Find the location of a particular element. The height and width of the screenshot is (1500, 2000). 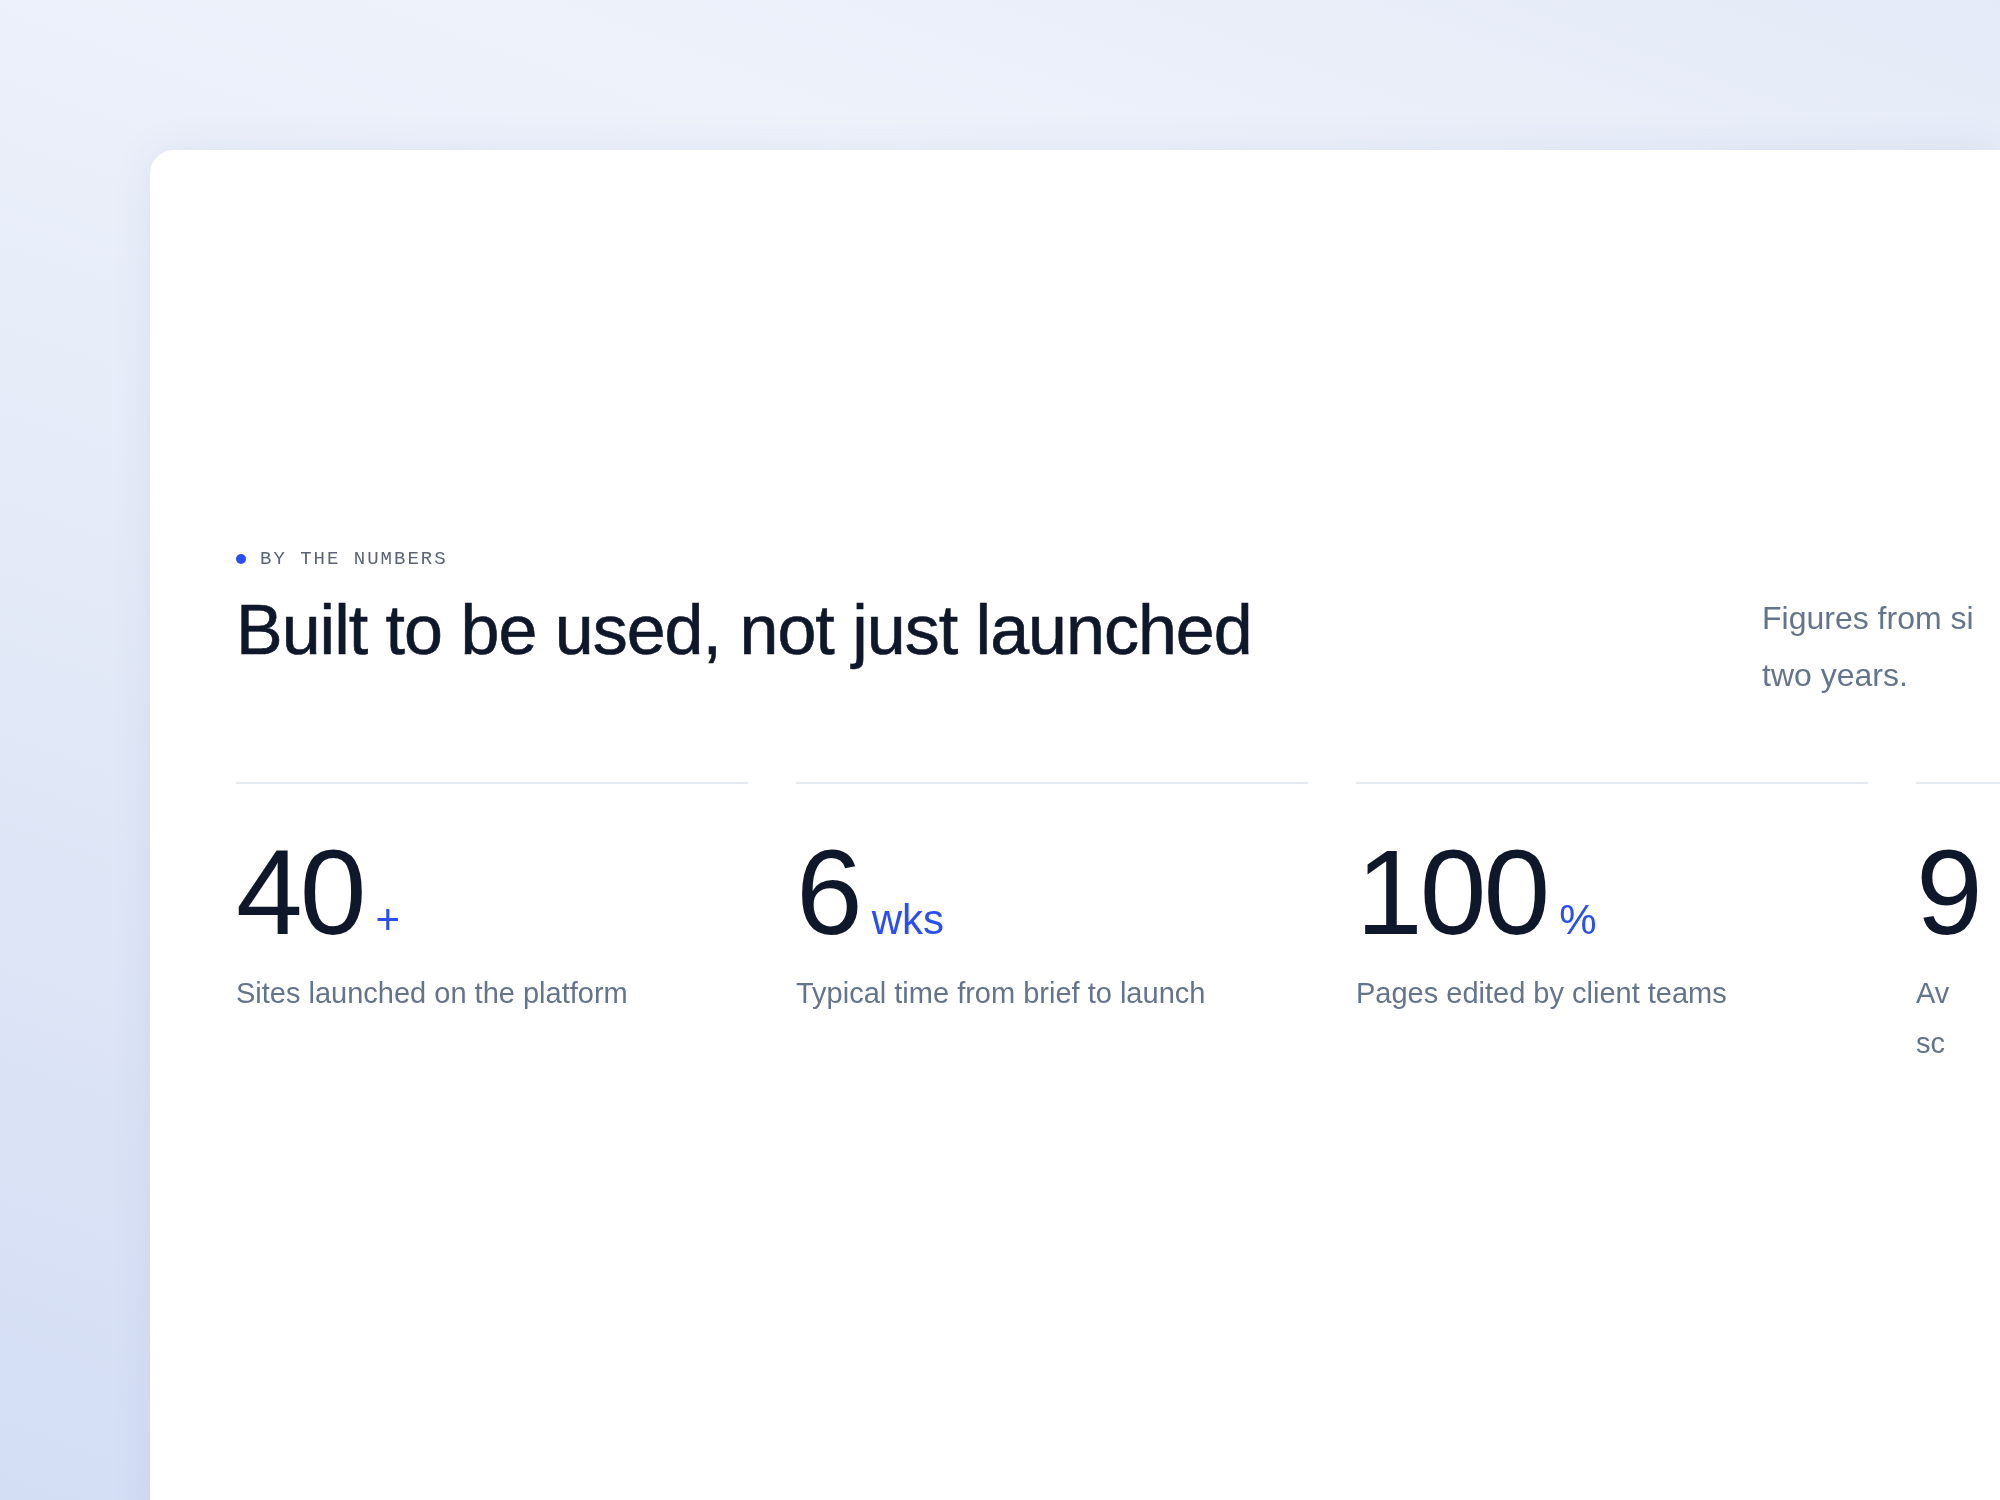

stat-unit: + is located at coordinates (387, 920).